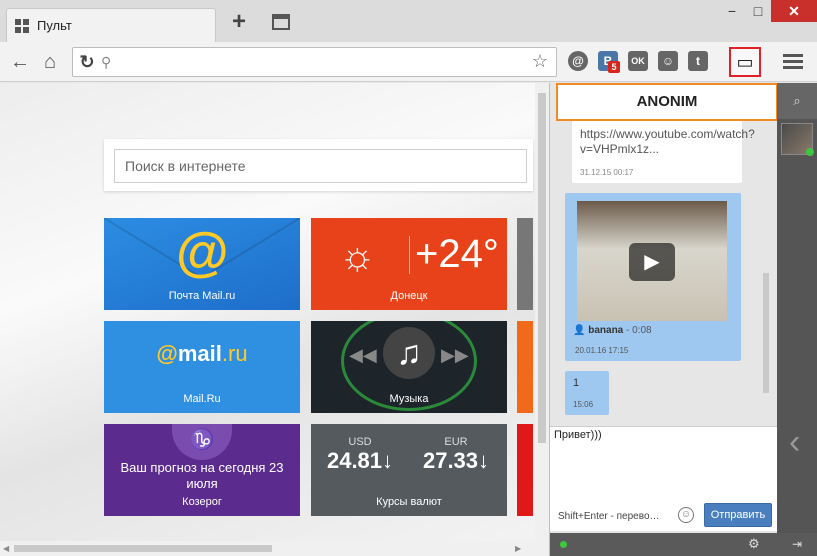  I want to click on mailru-logo-mail: mail, so click(199, 353).